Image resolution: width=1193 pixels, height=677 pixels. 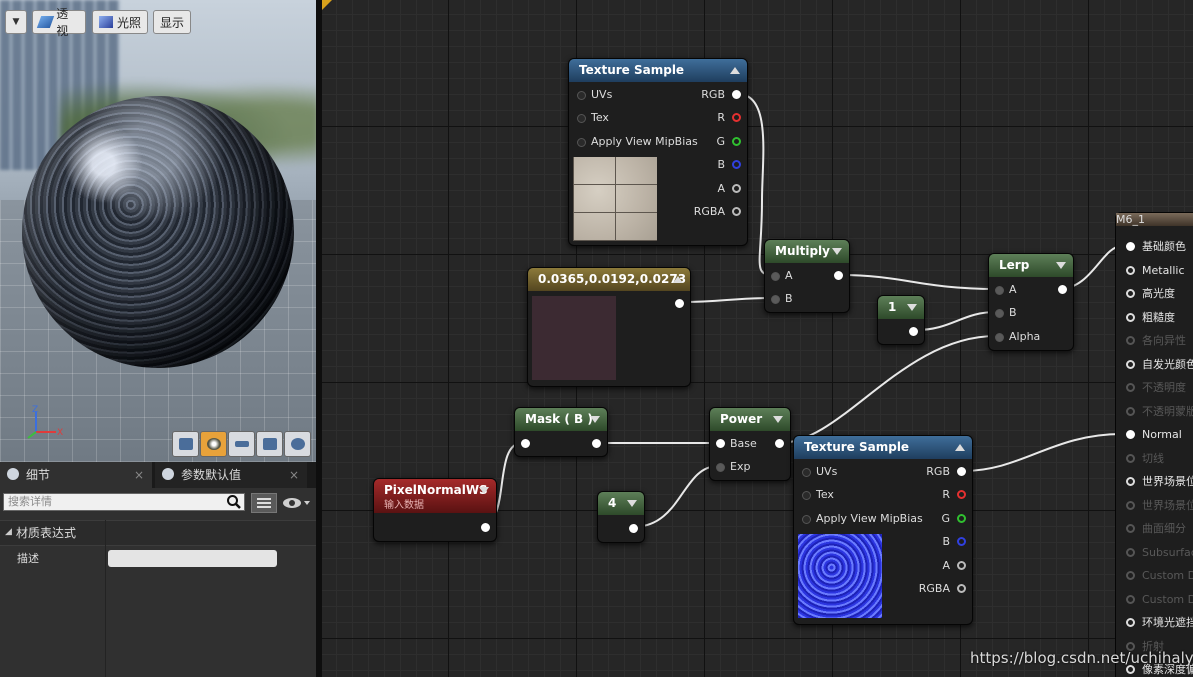 What do you see at coordinates (168, 474) in the screenshot?
I see `search-icon` at bounding box center [168, 474].